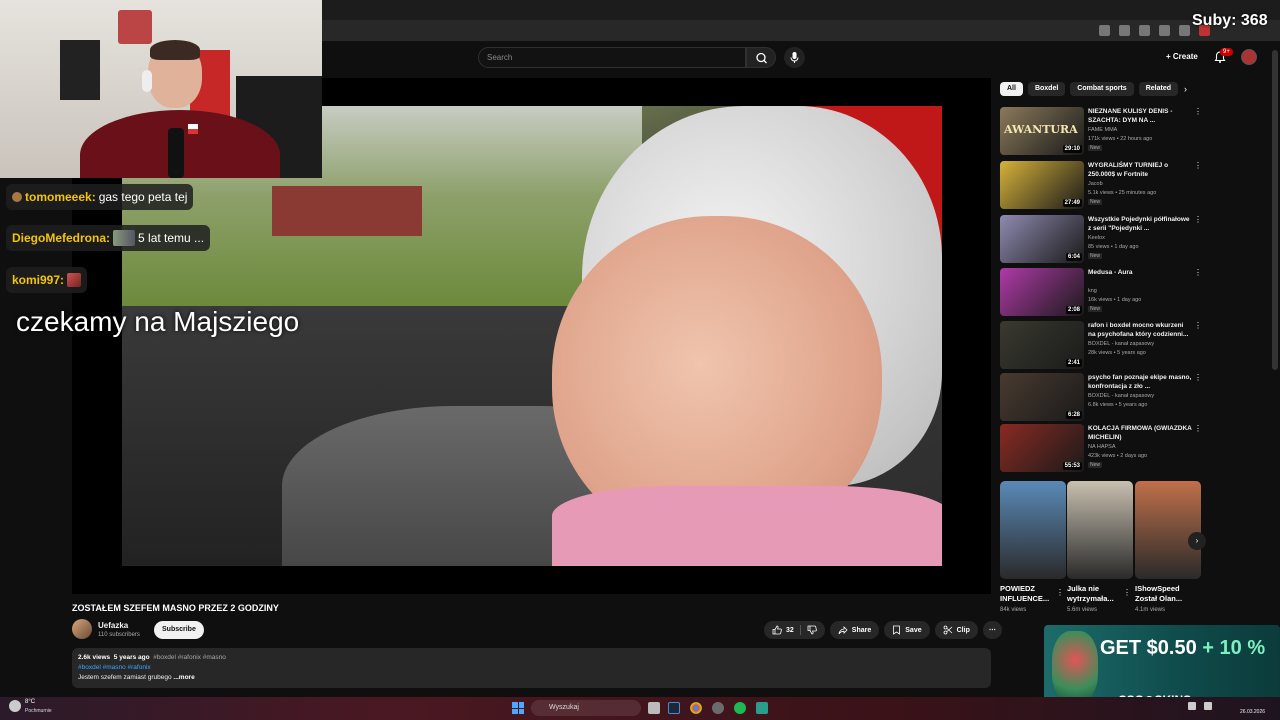 The image size is (1280, 720). I want to click on more-actions-button: ⋯, so click(992, 630).